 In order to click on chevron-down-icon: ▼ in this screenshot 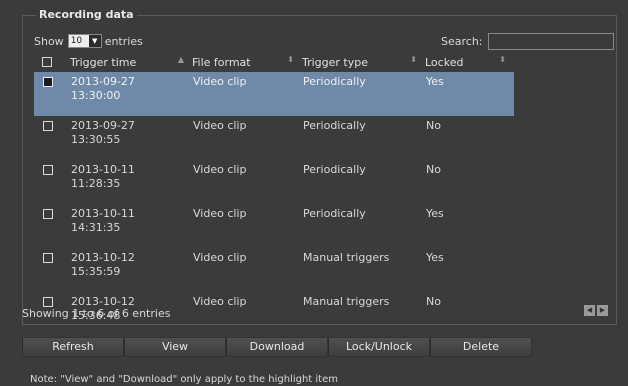, I will do `click(94, 41)`.